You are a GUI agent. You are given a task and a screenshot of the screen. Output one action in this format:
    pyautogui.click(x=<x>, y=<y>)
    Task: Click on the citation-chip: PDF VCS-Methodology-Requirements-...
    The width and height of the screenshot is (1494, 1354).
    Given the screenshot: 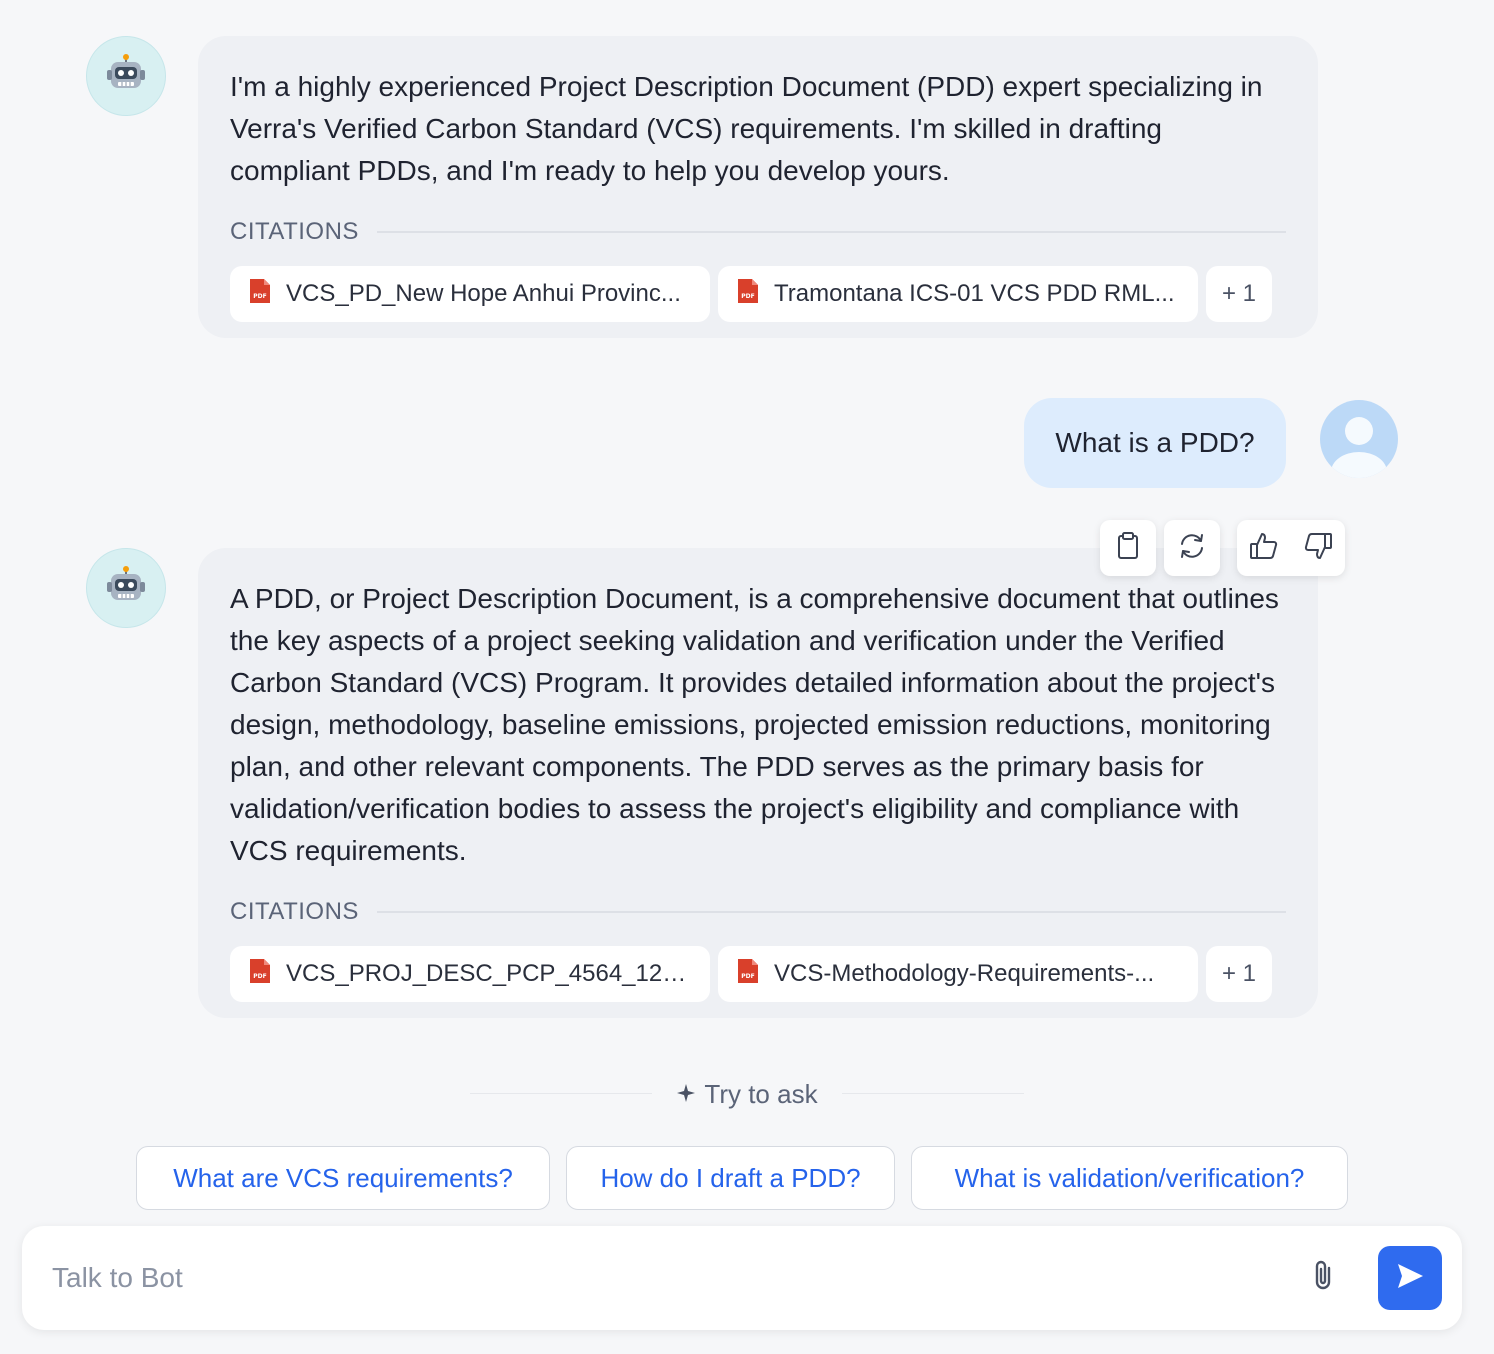 What is the action you would take?
    pyautogui.click(x=958, y=974)
    